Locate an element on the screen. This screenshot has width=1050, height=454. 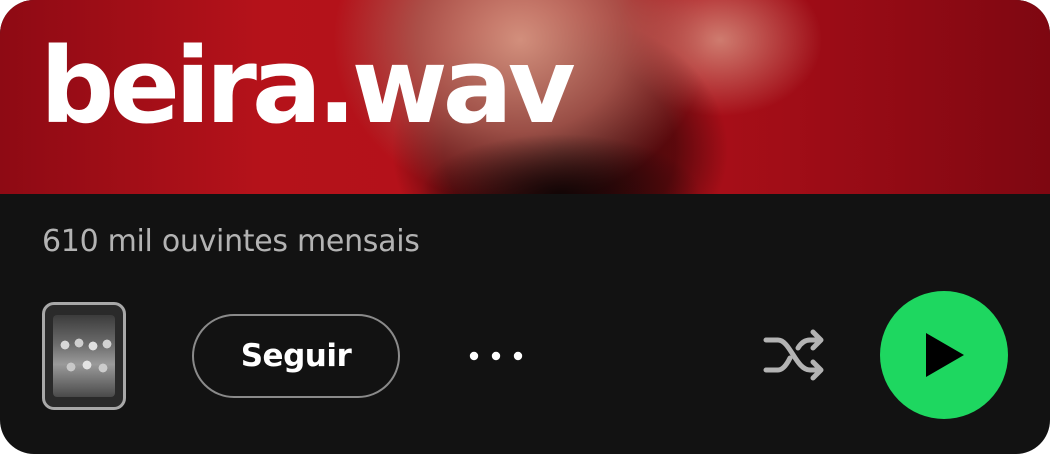
album-thumbnail is located at coordinates (84, 356).